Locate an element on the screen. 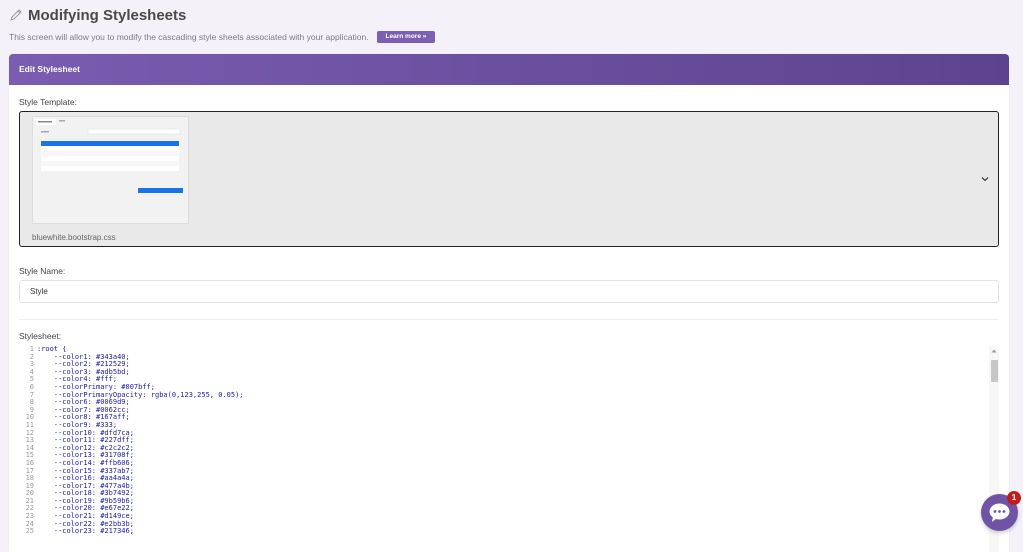 This screenshot has height=552, width=1023. chevron-down-icon is located at coordinates (985, 179).